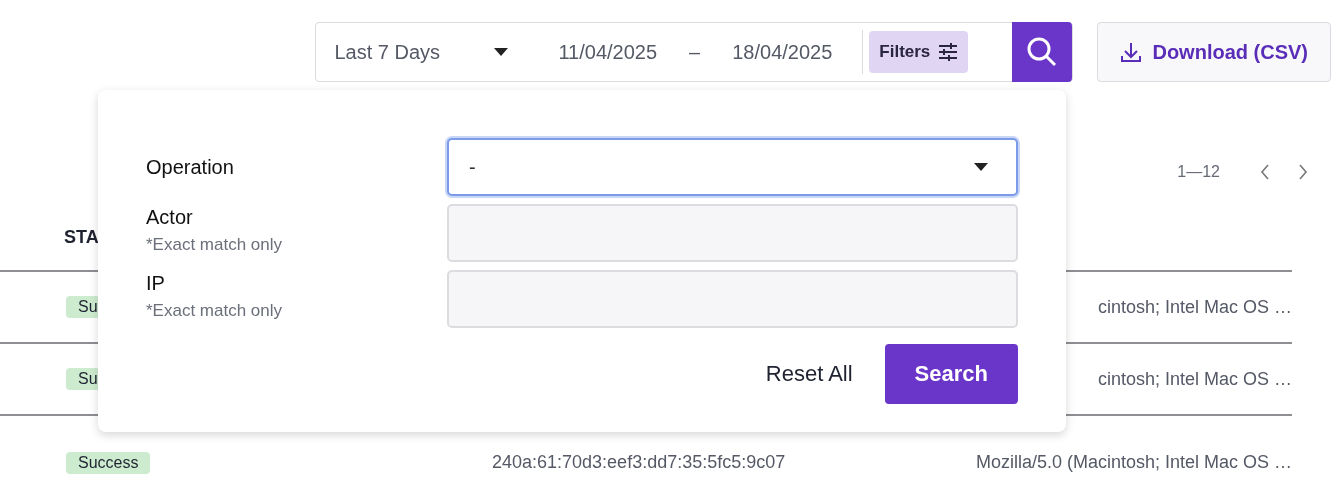 The width and height of the screenshot is (1336, 480). I want to click on field-label: Operation, so click(190, 167).